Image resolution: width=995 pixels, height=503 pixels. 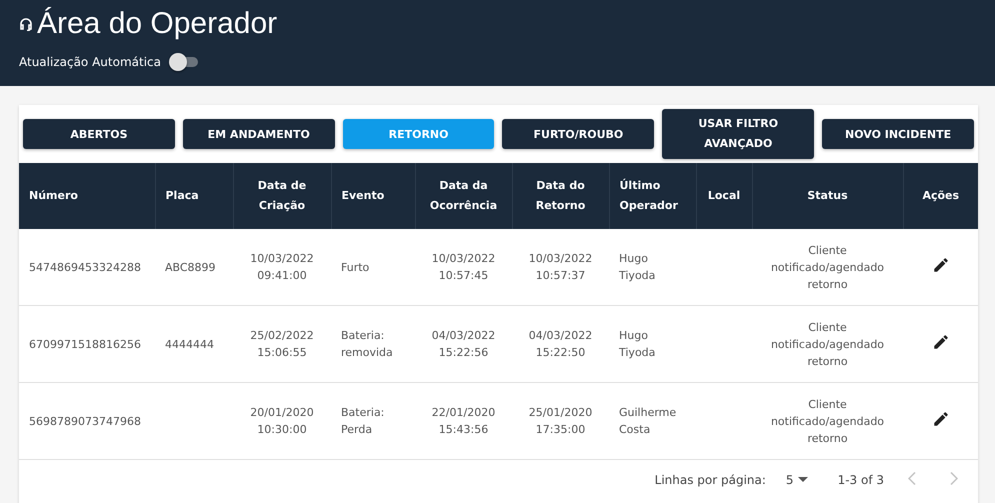 What do you see at coordinates (463, 196) in the screenshot?
I see `column-header: Data da Ocorrência` at bounding box center [463, 196].